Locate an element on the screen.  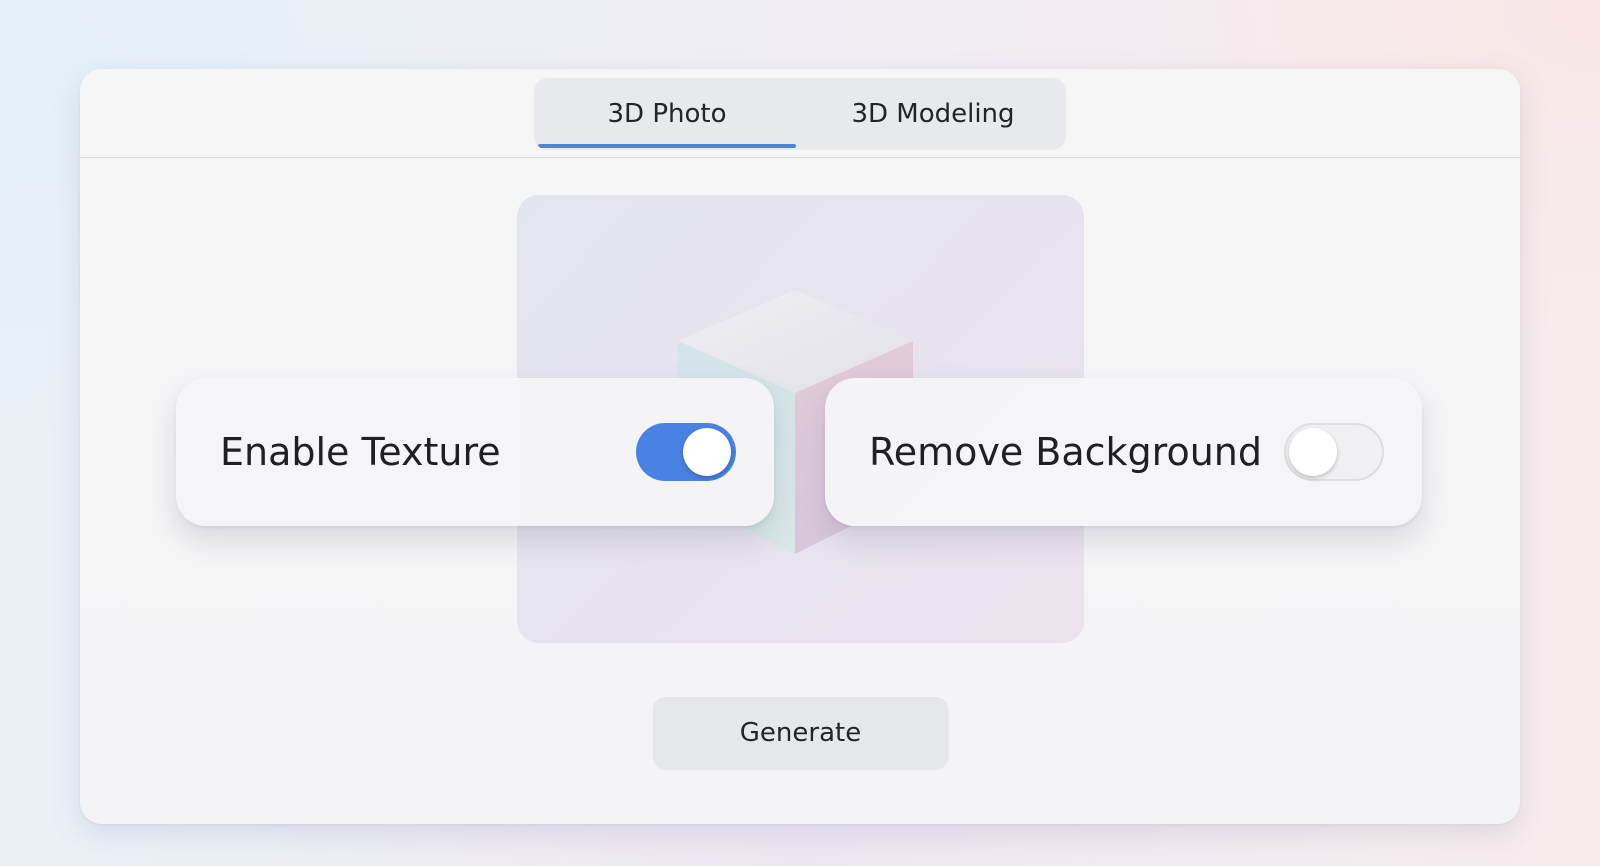
remove-background-toggle is located at coordinates (1334, 452).